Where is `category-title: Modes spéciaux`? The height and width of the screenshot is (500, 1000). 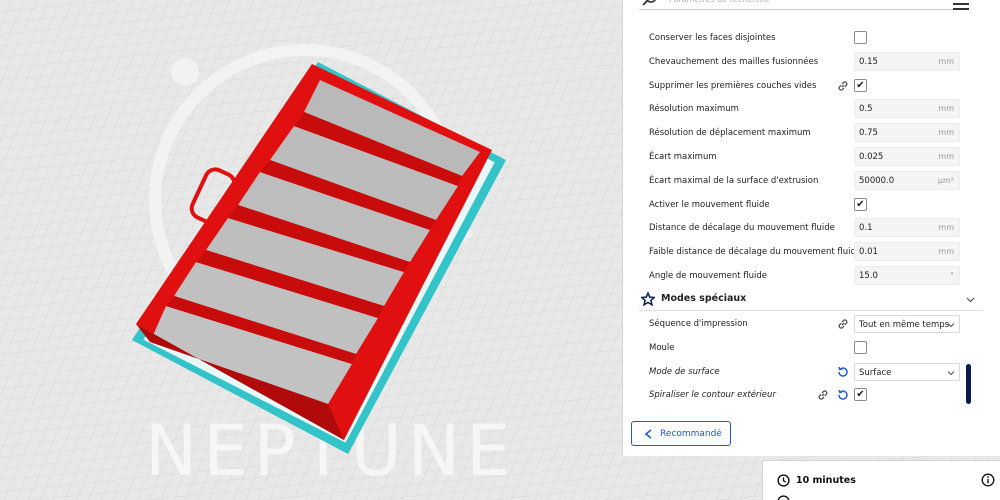
category-title: Modes spéciaux is located at coordinates (704, 298).